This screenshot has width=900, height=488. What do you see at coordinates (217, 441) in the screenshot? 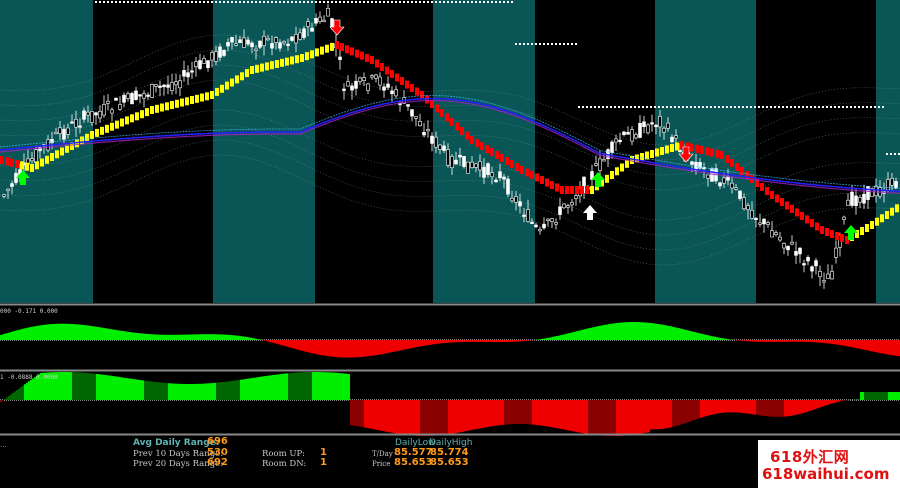
I see `avg-daily-range-value: 696` at bounding box center [217, 441].